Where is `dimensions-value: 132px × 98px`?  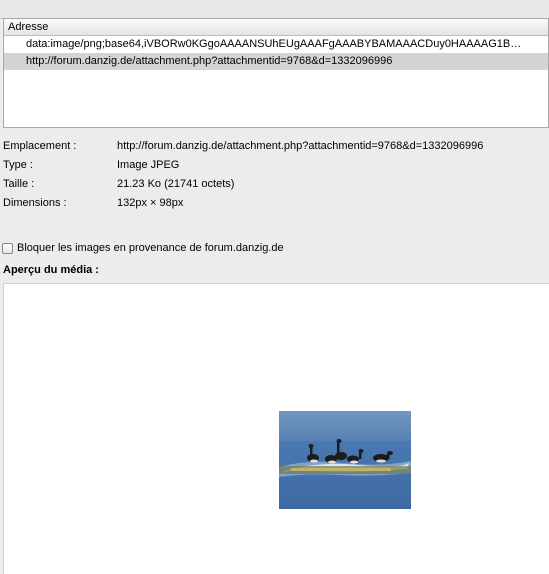
dimensions-value: 132px × 98px is located at coordinates (150, 203).